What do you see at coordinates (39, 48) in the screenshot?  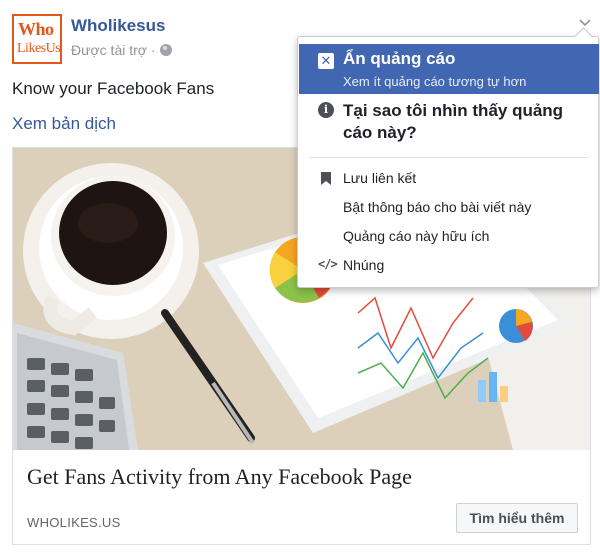 I see `logo-line-2: LikesUs` at bounding box center [39, 48].